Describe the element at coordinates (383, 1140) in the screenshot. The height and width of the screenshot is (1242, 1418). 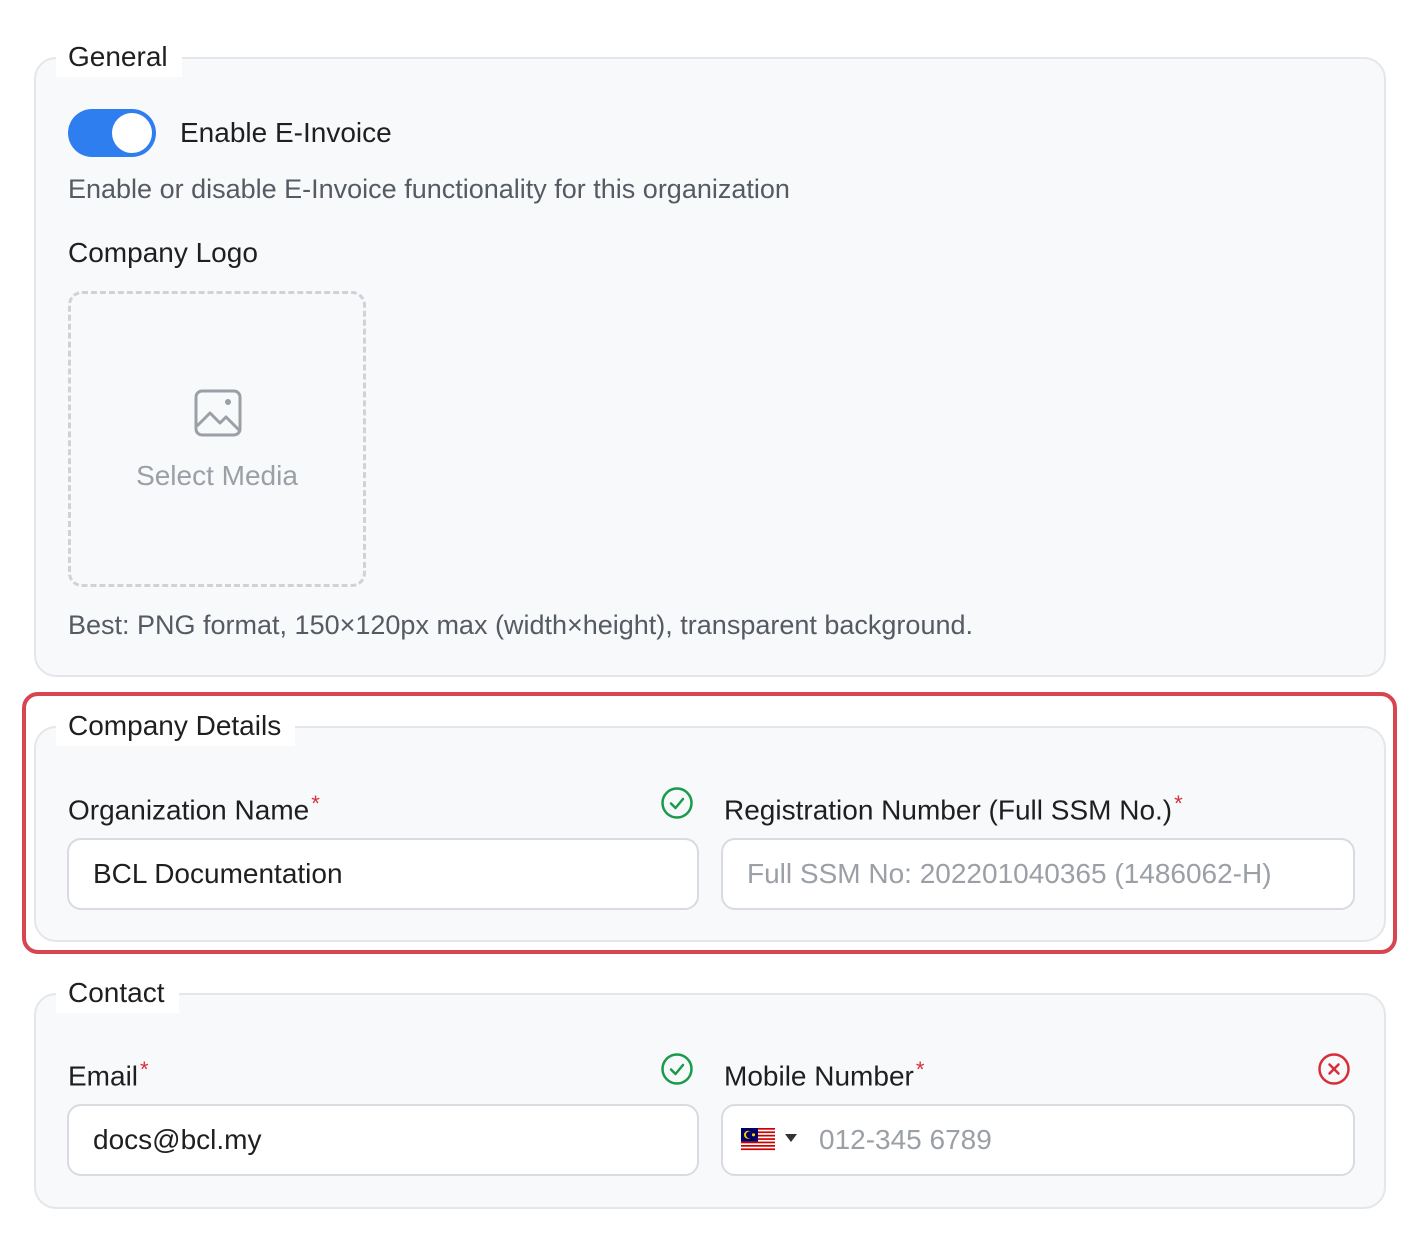
I see `email-input: docs@bcl.my` at that location.